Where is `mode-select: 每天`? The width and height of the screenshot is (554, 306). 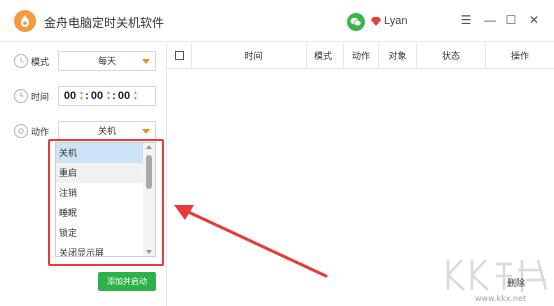
mode-select: 每天 is located at coordinates (107, 61).